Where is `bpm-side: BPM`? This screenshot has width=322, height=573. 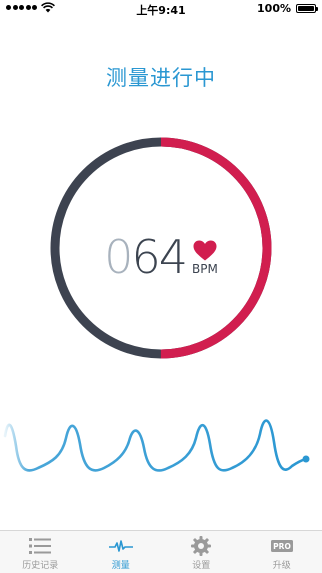
bpm-side: BPM is located at coordinates (205, 258).